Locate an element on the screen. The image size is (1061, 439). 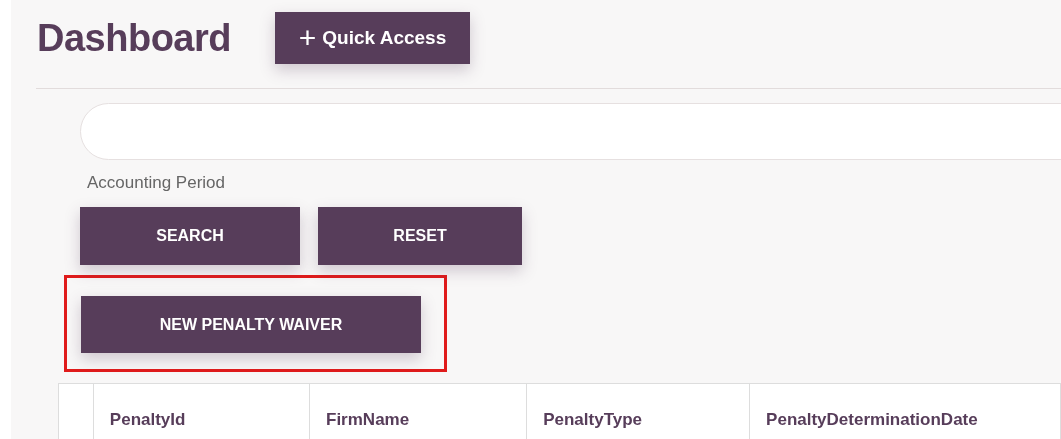
column-header: PenaltyDeterminationDate is located at coordinates (872, 420).